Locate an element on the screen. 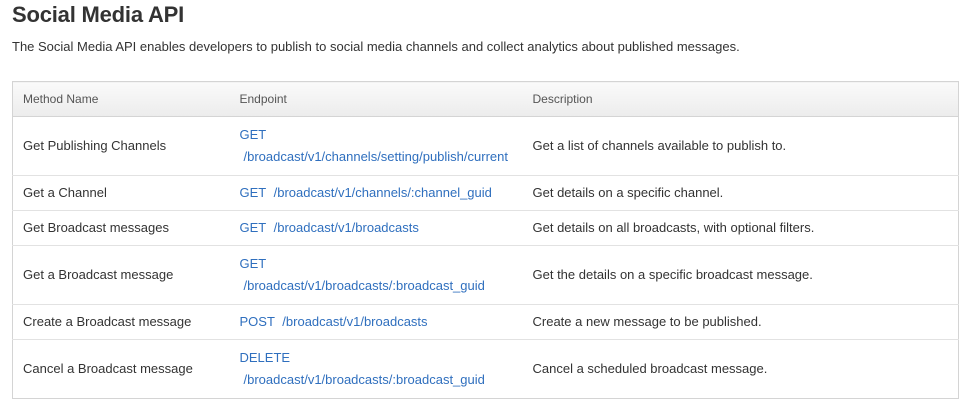 The width and height of the screenshot is (969, 410). endpoint-link: GET /broadcast/v1/broadcasts is located at coordinates (329, 227).